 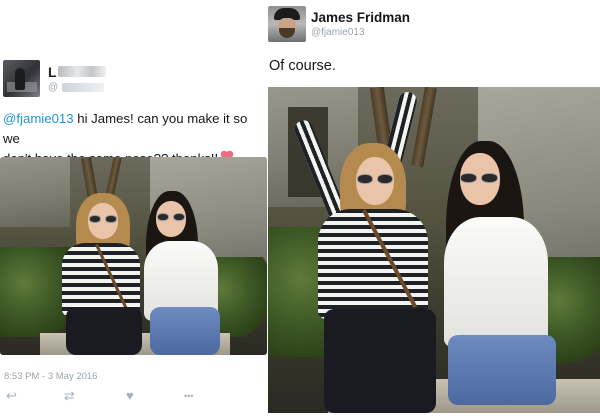 I want to click on right-user-avatar, so click(x=287, y=24).